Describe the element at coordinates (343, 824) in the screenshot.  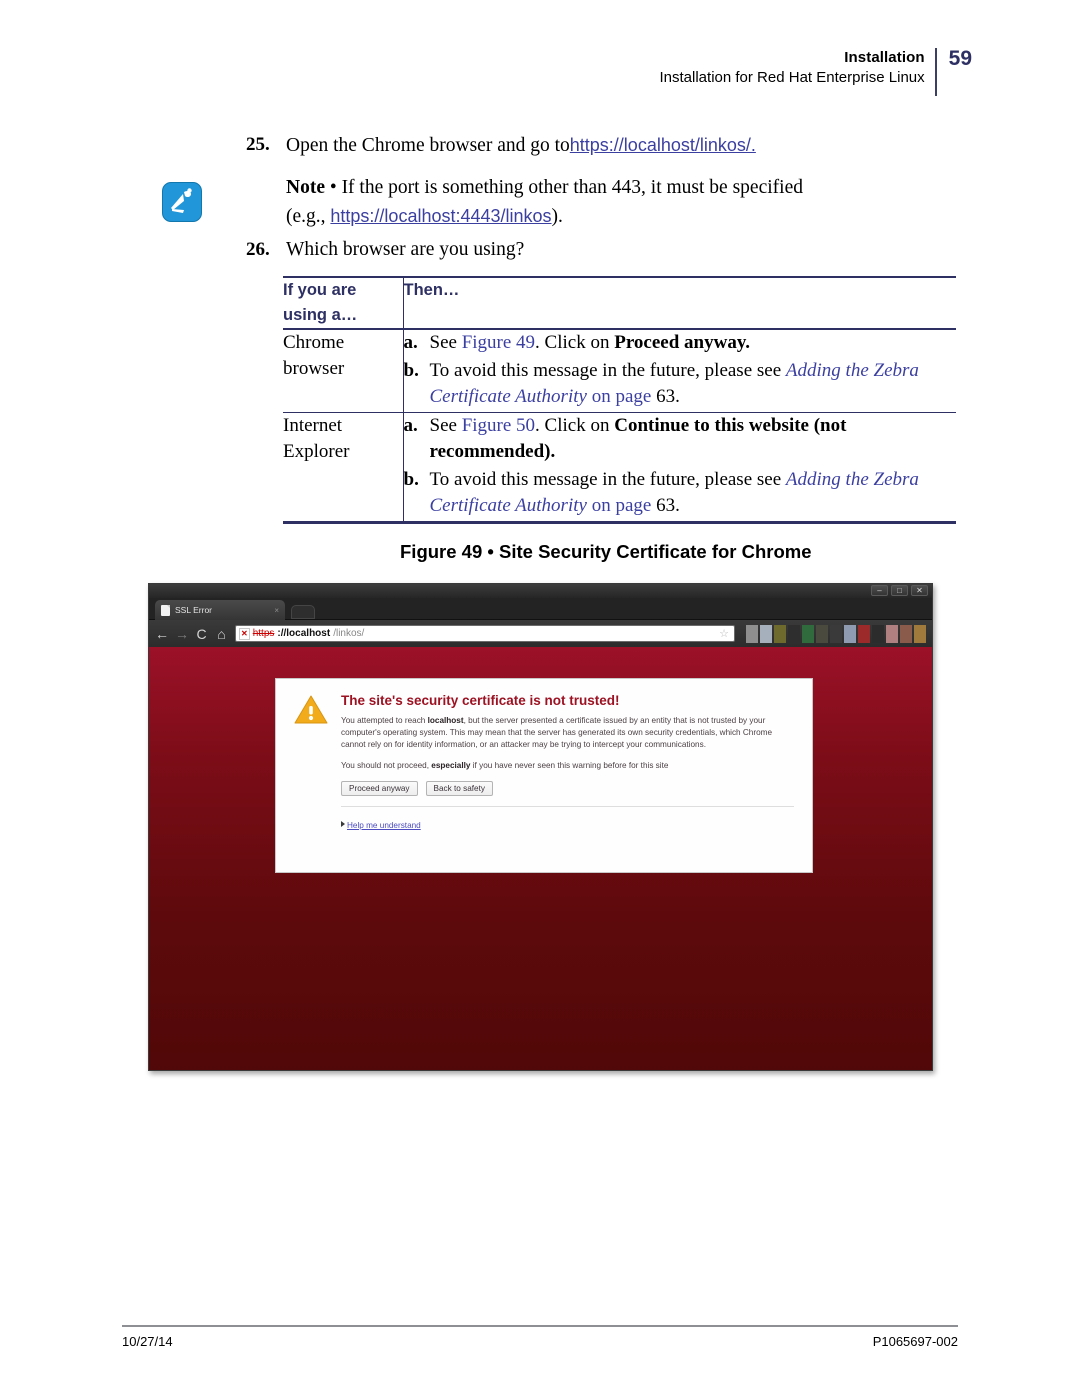
I see `expand-arrow-icon` at that location.